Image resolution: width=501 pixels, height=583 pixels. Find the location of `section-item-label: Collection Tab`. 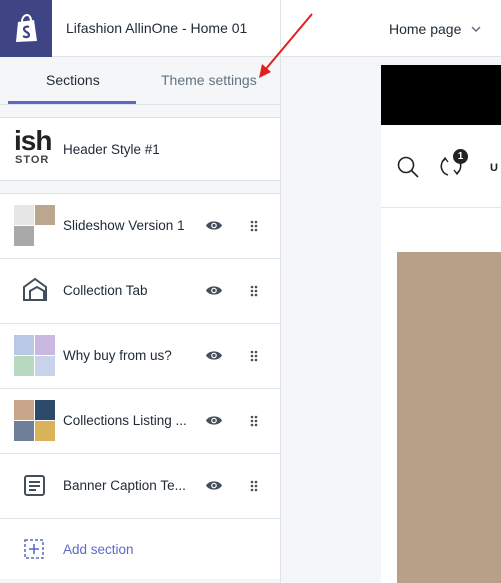

section-item-label: Collection Tab is located at coordinates (105, 290).